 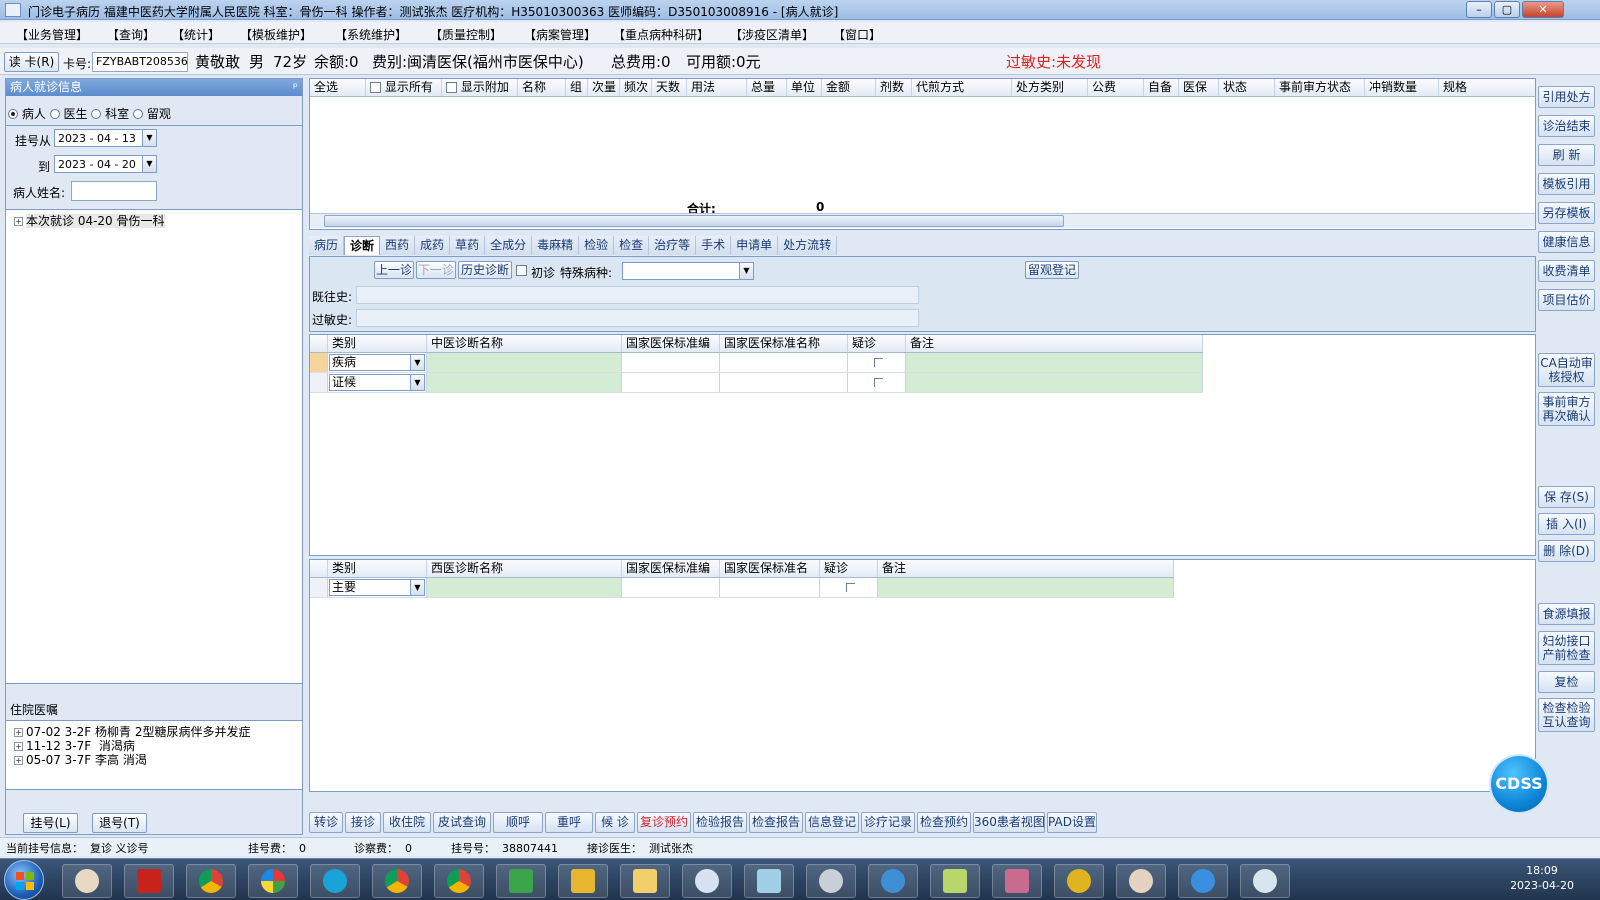 What do you see at coordinates (80, 759) in the screenshot?
I see `list-item: +05-07 3-7F 李高 消渴` at bounding box center [80, 759].